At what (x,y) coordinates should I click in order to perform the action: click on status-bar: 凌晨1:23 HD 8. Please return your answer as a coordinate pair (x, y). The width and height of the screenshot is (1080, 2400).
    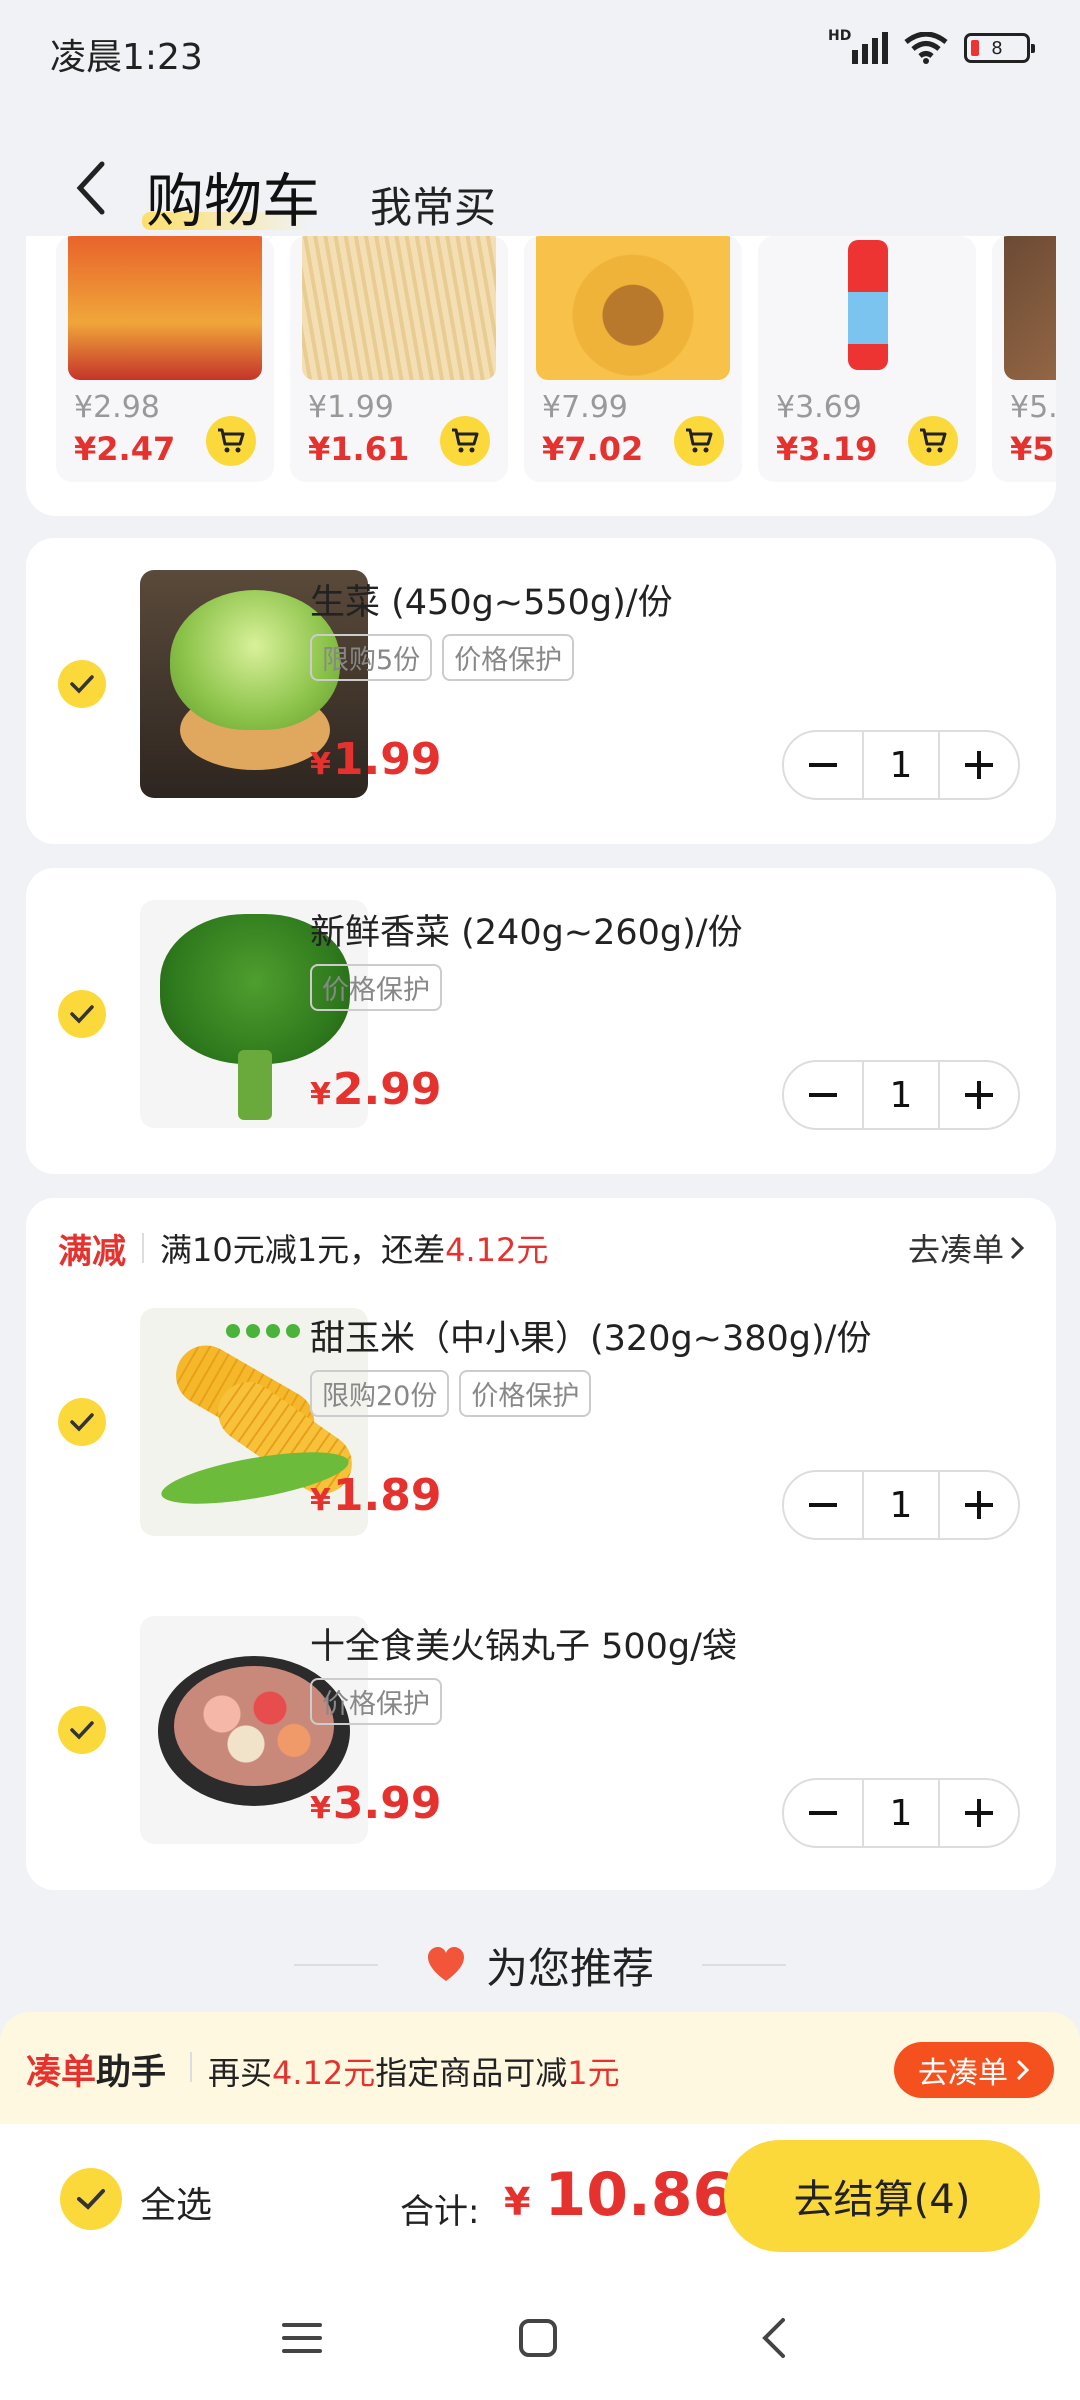
    Looking at the image, I should click on (540, 55).